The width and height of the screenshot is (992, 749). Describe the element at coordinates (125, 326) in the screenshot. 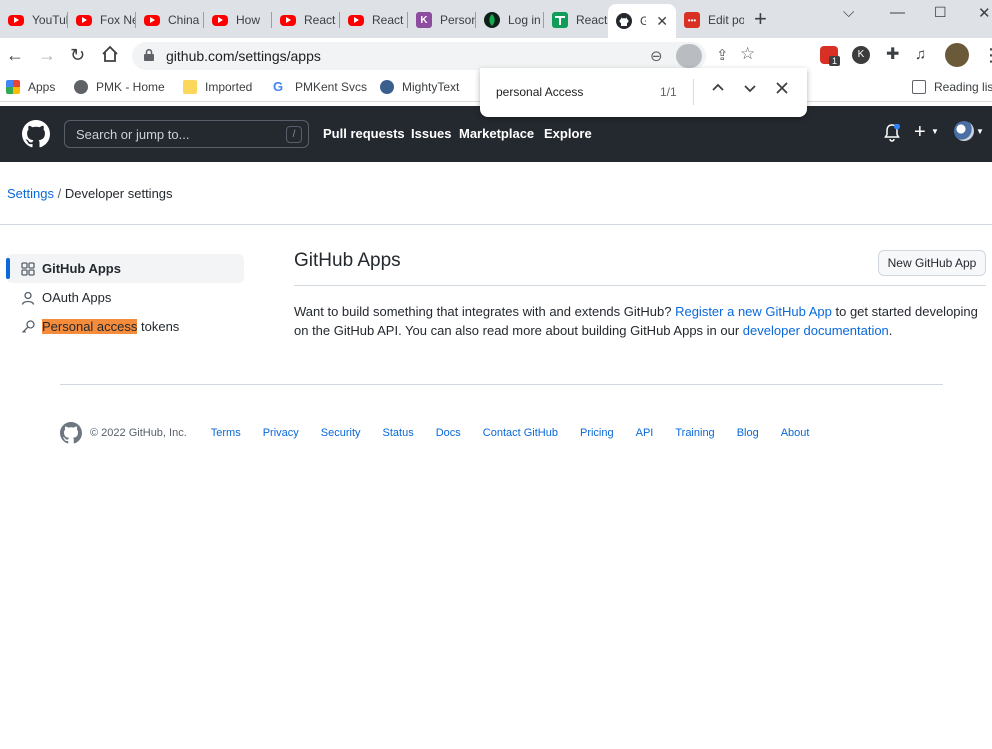

I see `sidebar-item-personal-access-tokens: Personal access tokens` at that location.